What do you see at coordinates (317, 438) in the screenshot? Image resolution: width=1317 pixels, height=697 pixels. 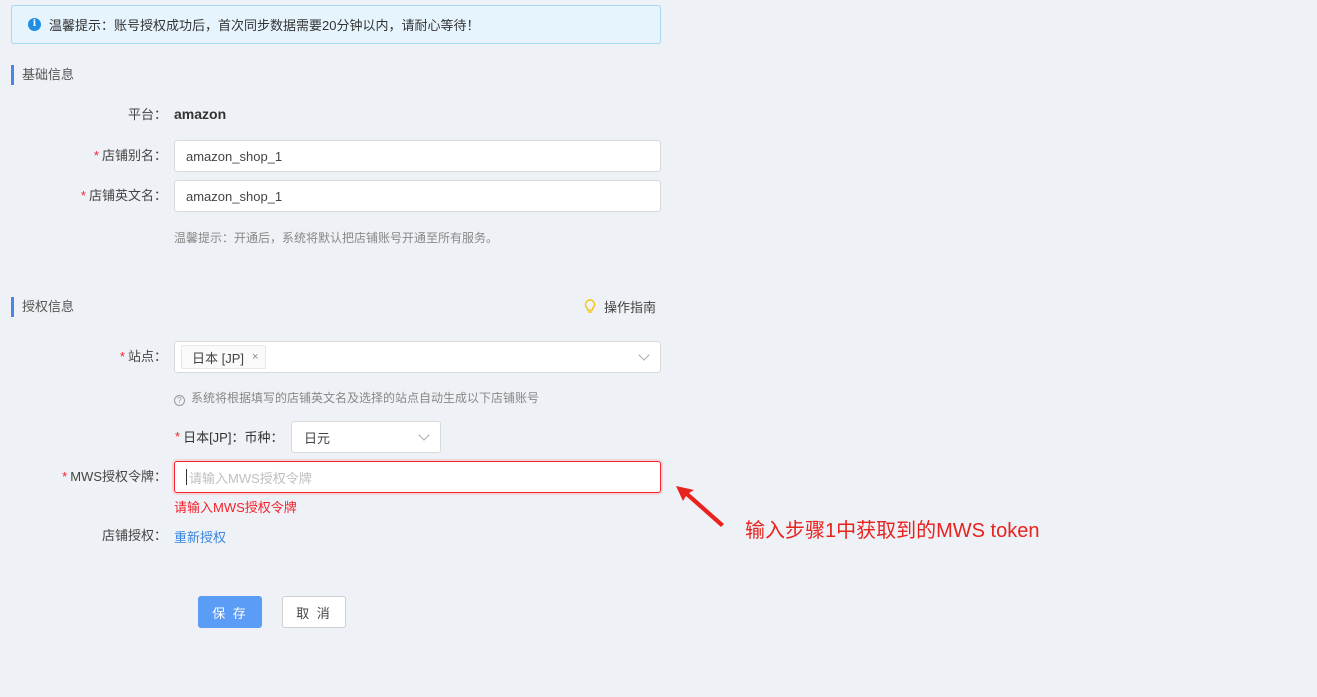 I see `currency-value: 日元` at bounding box center [317, 438].